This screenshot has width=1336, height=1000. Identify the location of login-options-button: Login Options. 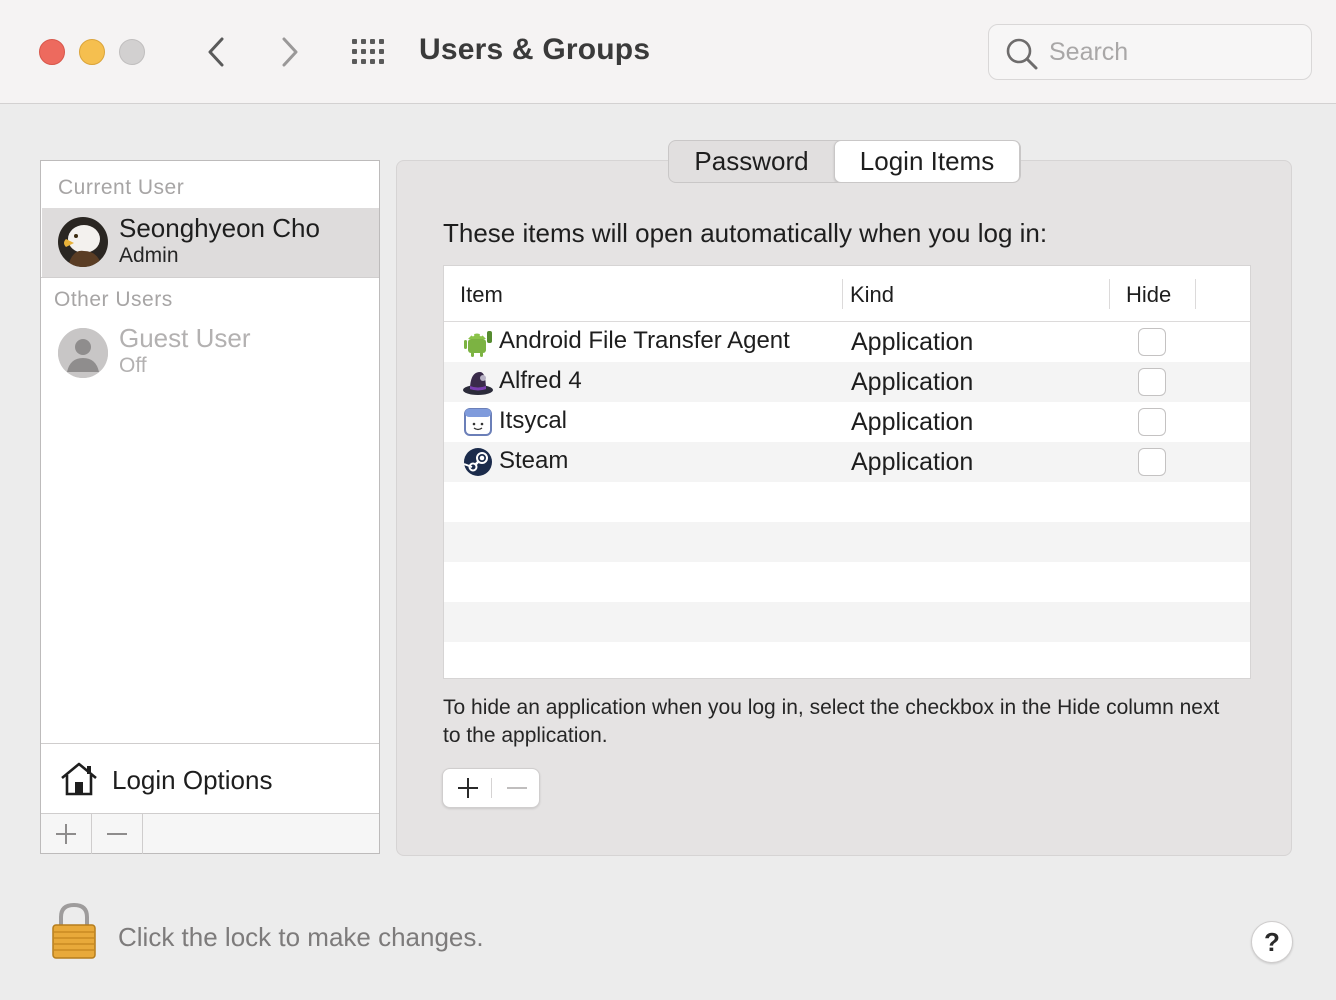
(210, 778).